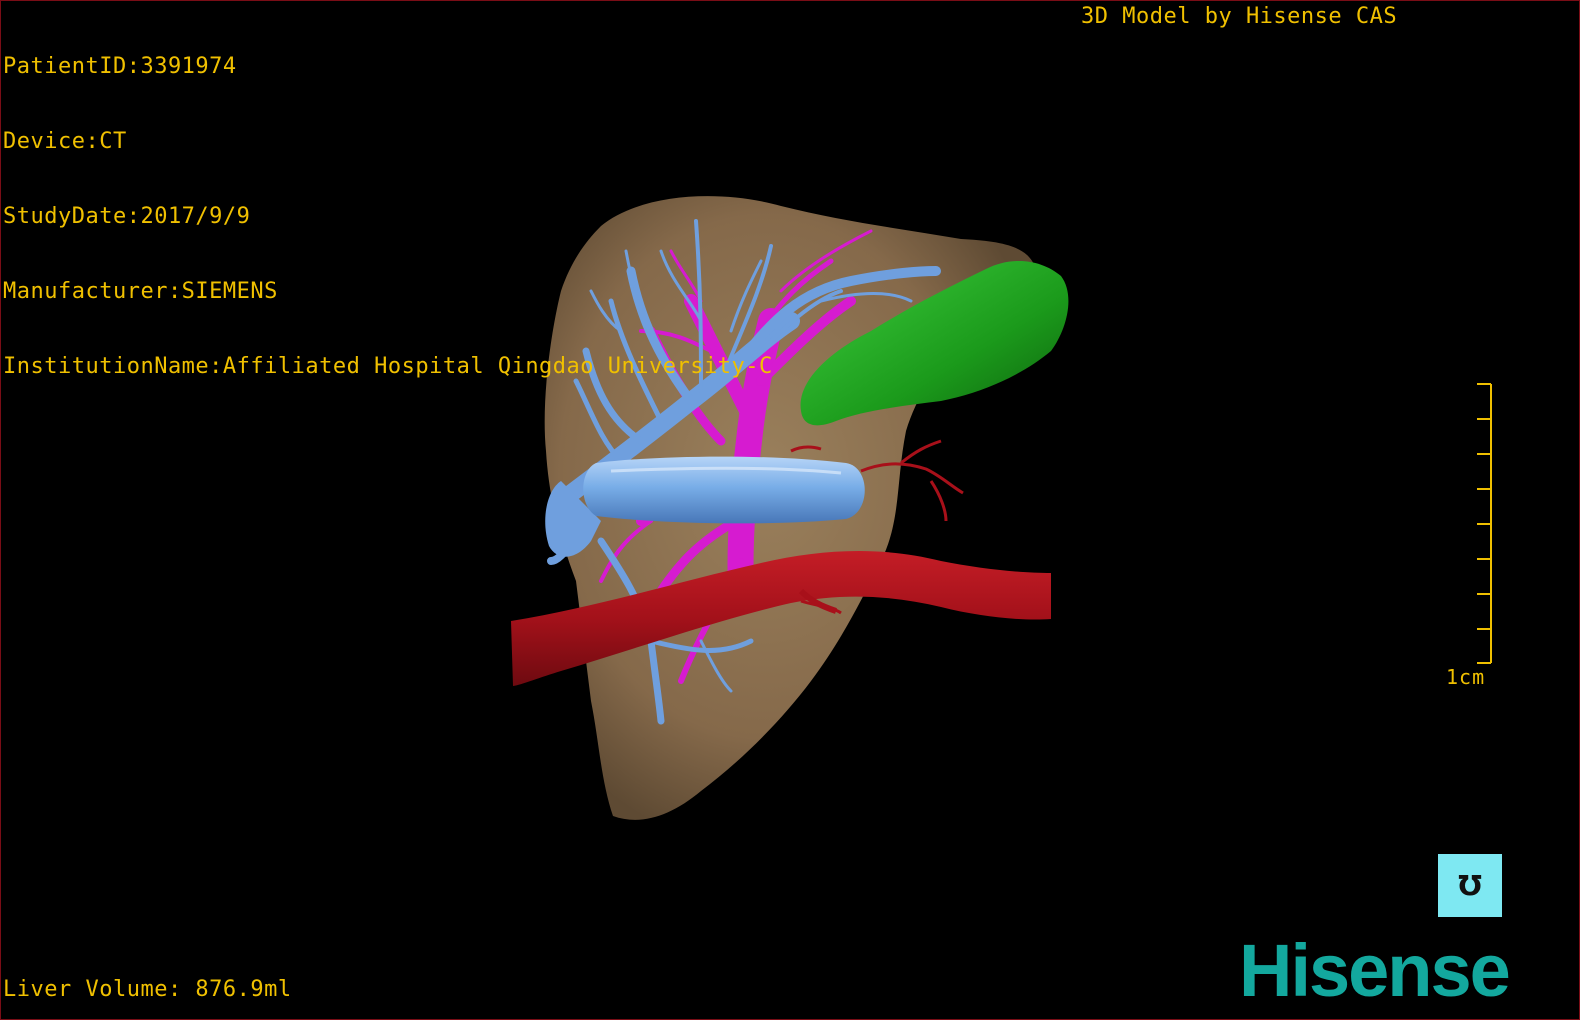 This screenshot has height=1020, width=1580. I want to click on orientation-cube-icon: Ʊ, so click(1470, 885).